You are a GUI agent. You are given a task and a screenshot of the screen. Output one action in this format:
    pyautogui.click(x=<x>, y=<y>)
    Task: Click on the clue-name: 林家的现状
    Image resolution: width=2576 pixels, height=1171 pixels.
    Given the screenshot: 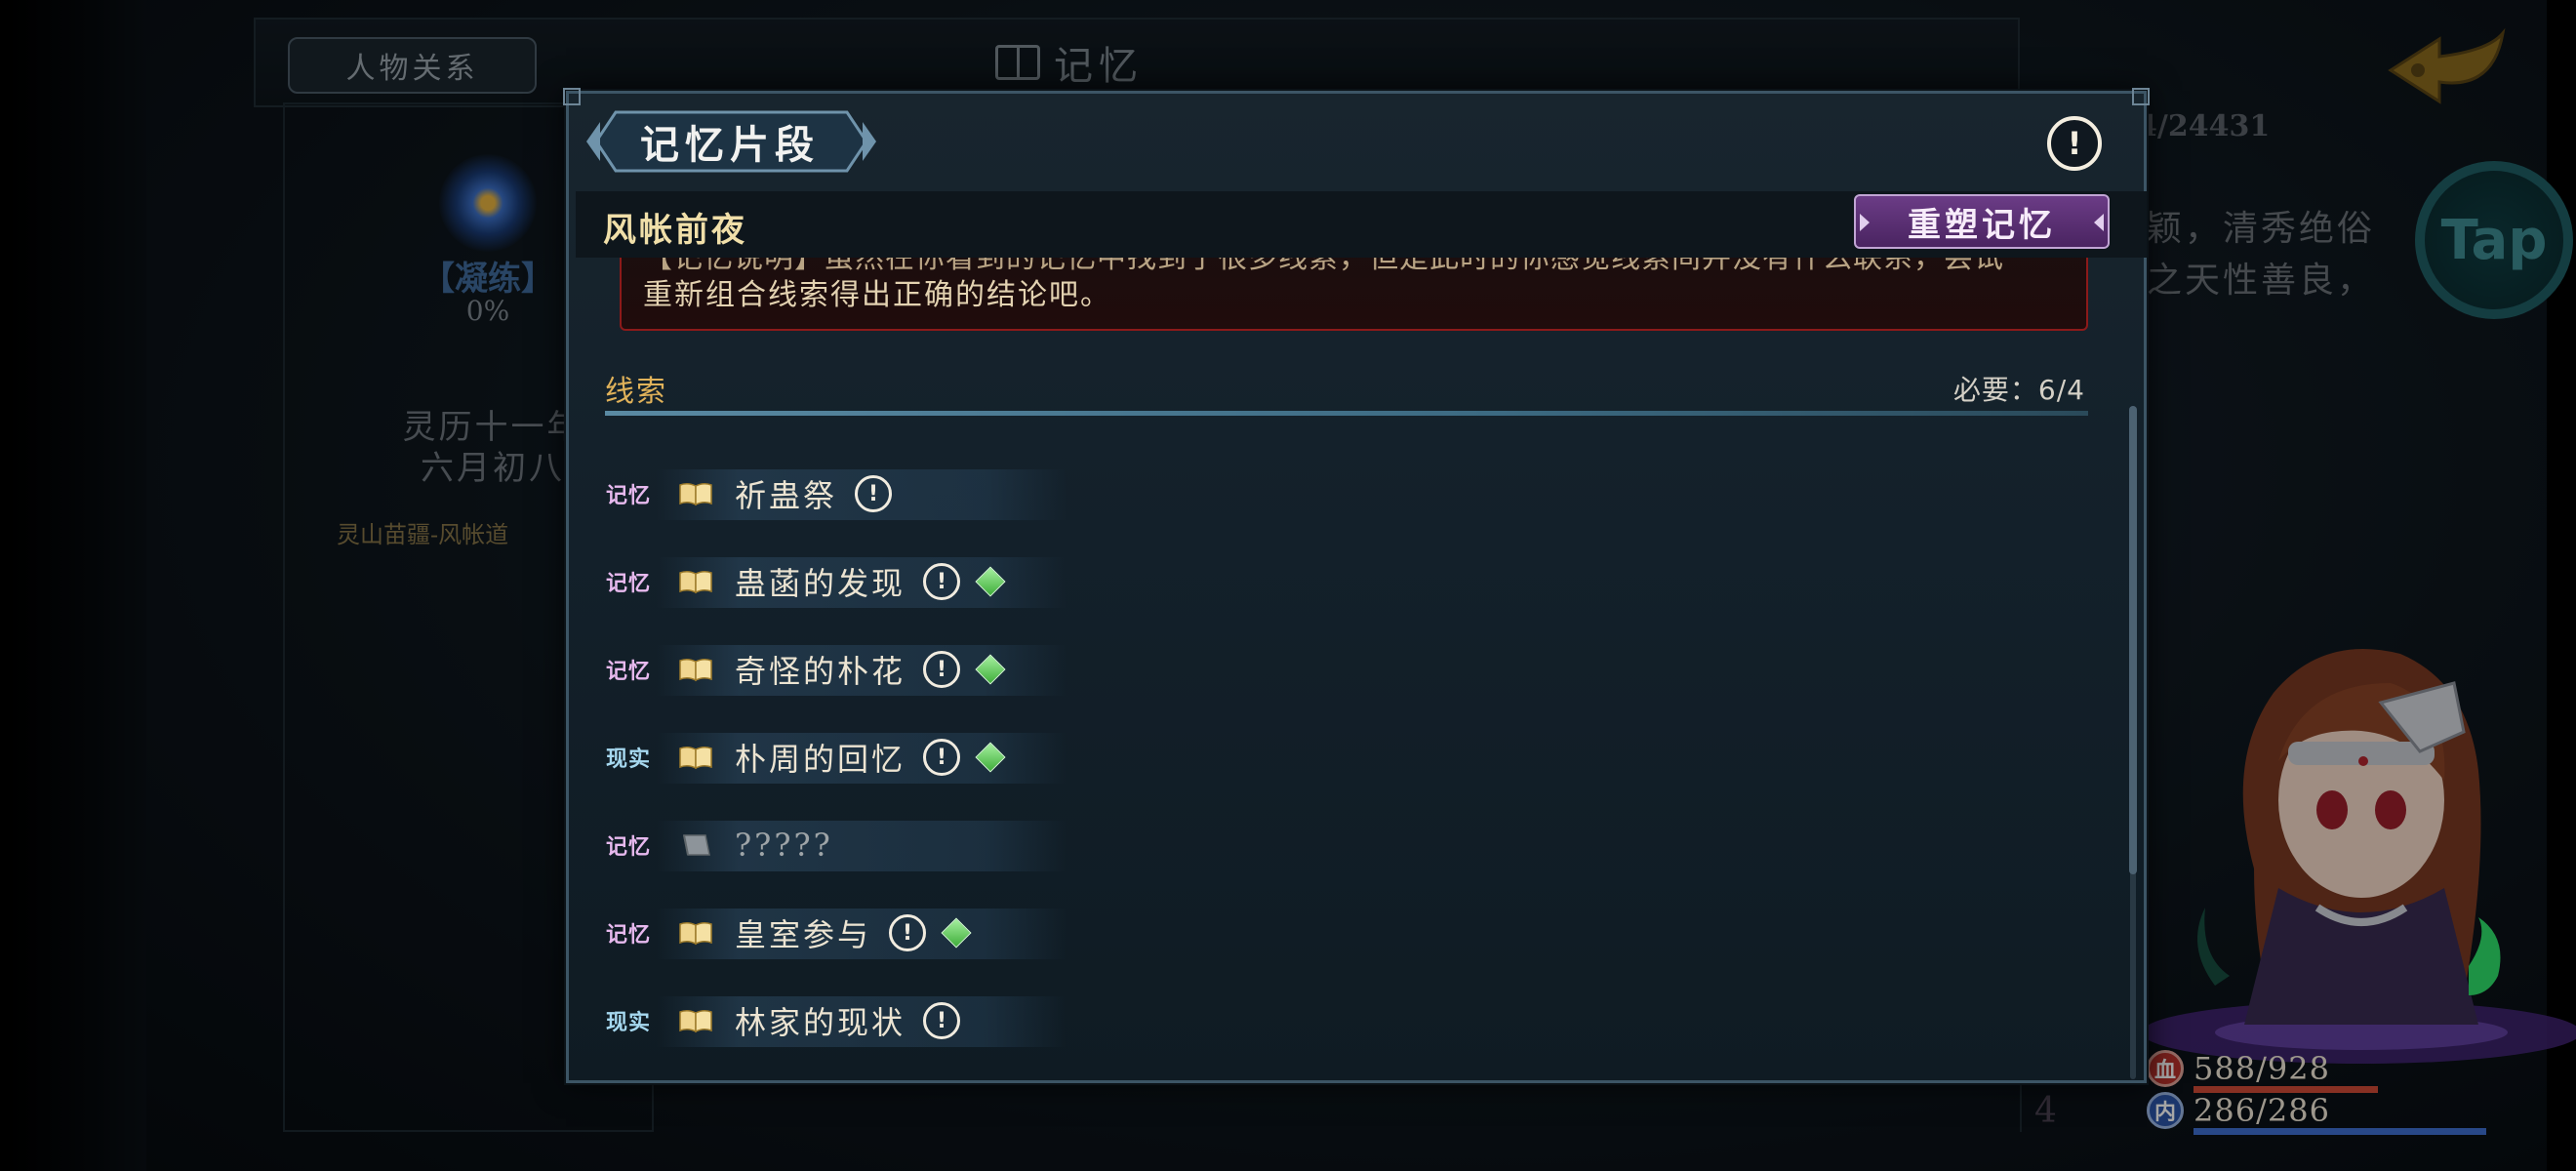 What is the action you would take?
    pyautogui.click(x=820, y=1022)
    